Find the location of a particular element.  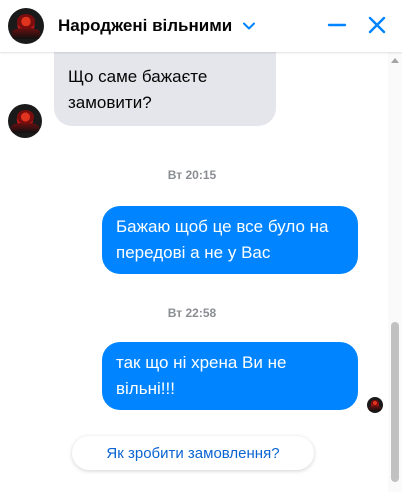

scrollbar-thumb is located at coordinates (395, 402).